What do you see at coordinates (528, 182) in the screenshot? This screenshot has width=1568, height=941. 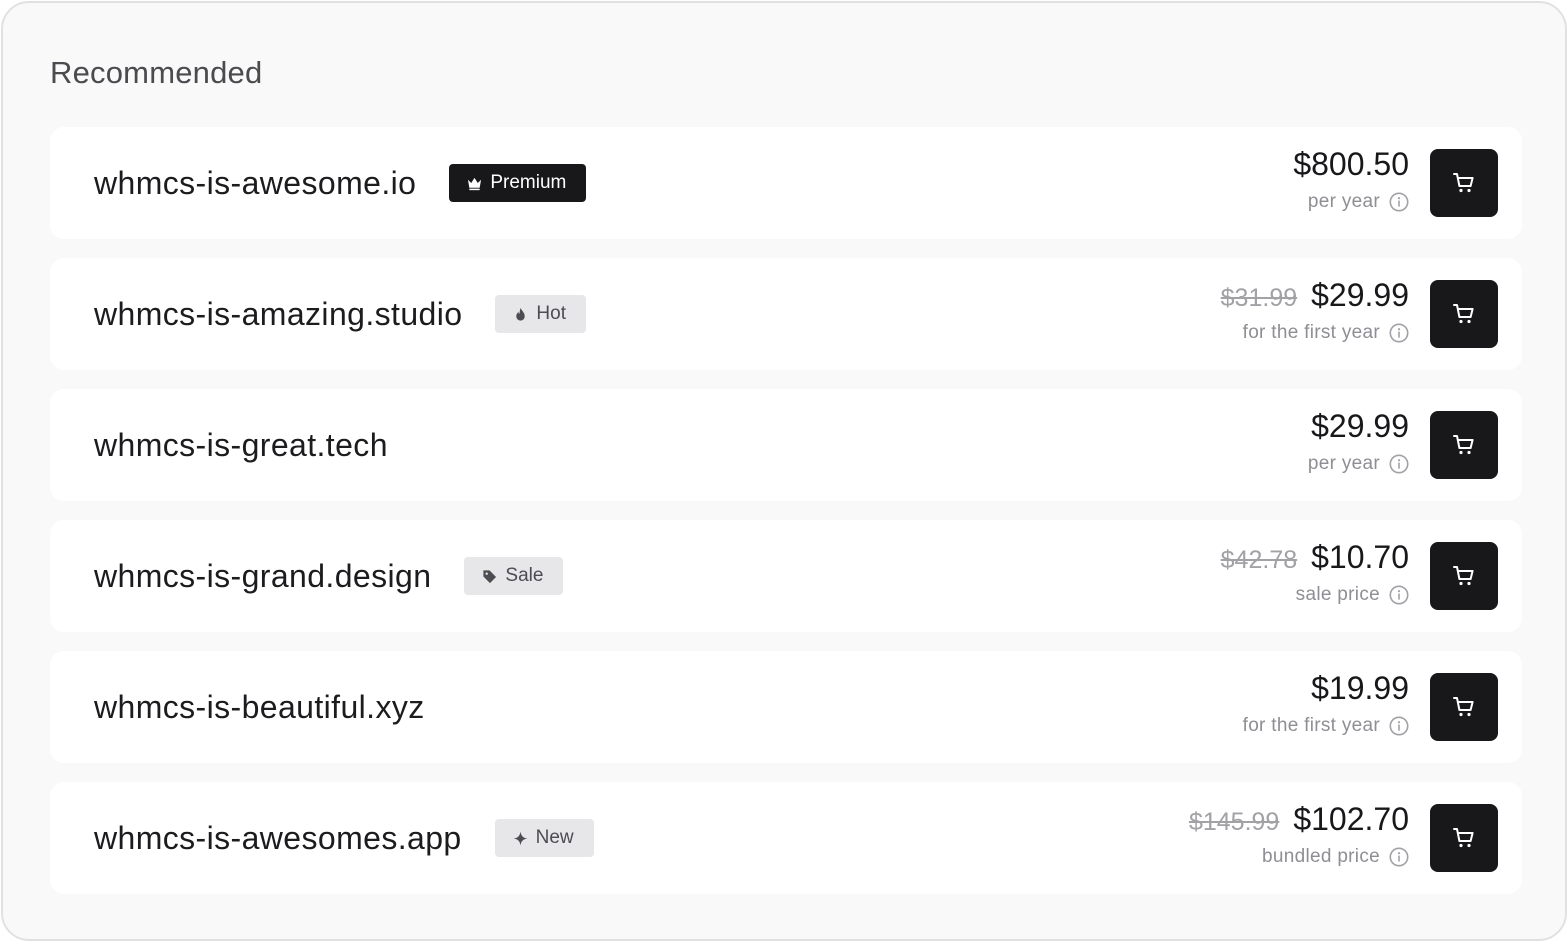 I see `badge-label: Premium` at bounding box center [528, 182].